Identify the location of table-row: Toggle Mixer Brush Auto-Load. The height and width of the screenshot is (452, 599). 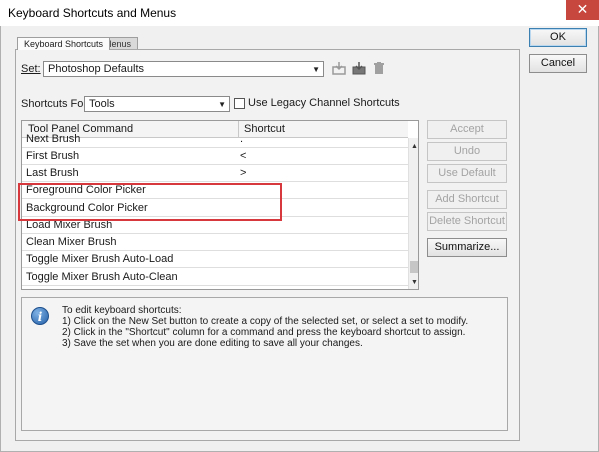
(215, 259).